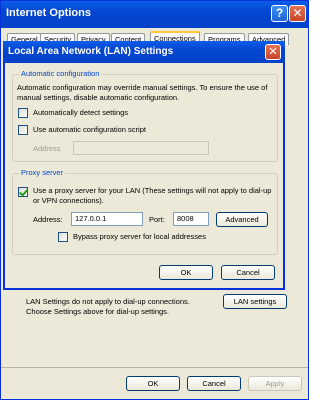 The height and width of the screenshot is (400, 320). I want to click on auto-detect-checkbox, so click(23, 113).